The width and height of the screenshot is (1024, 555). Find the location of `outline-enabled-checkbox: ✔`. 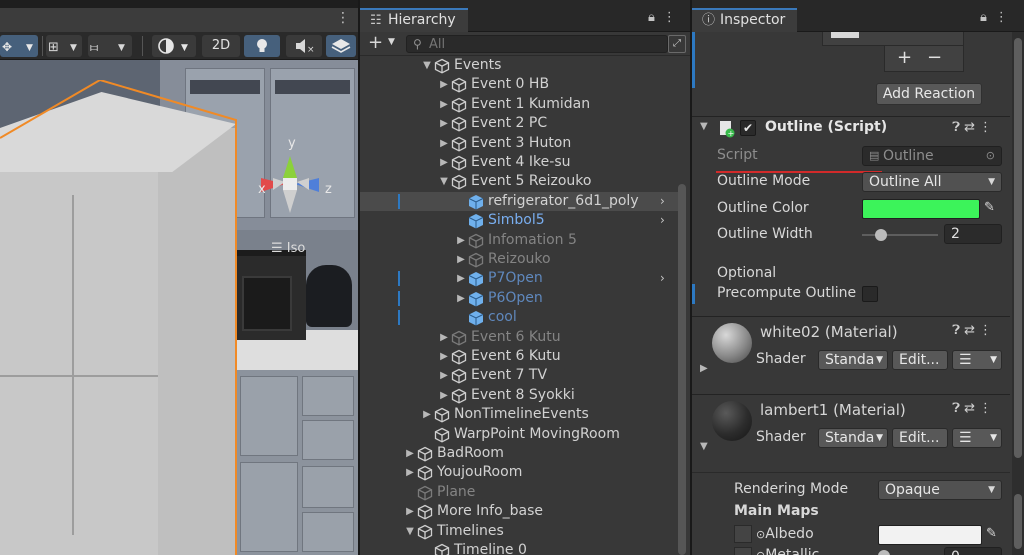

outline-enabled-checkbox: ✔ is located at coordinates (748, 128).